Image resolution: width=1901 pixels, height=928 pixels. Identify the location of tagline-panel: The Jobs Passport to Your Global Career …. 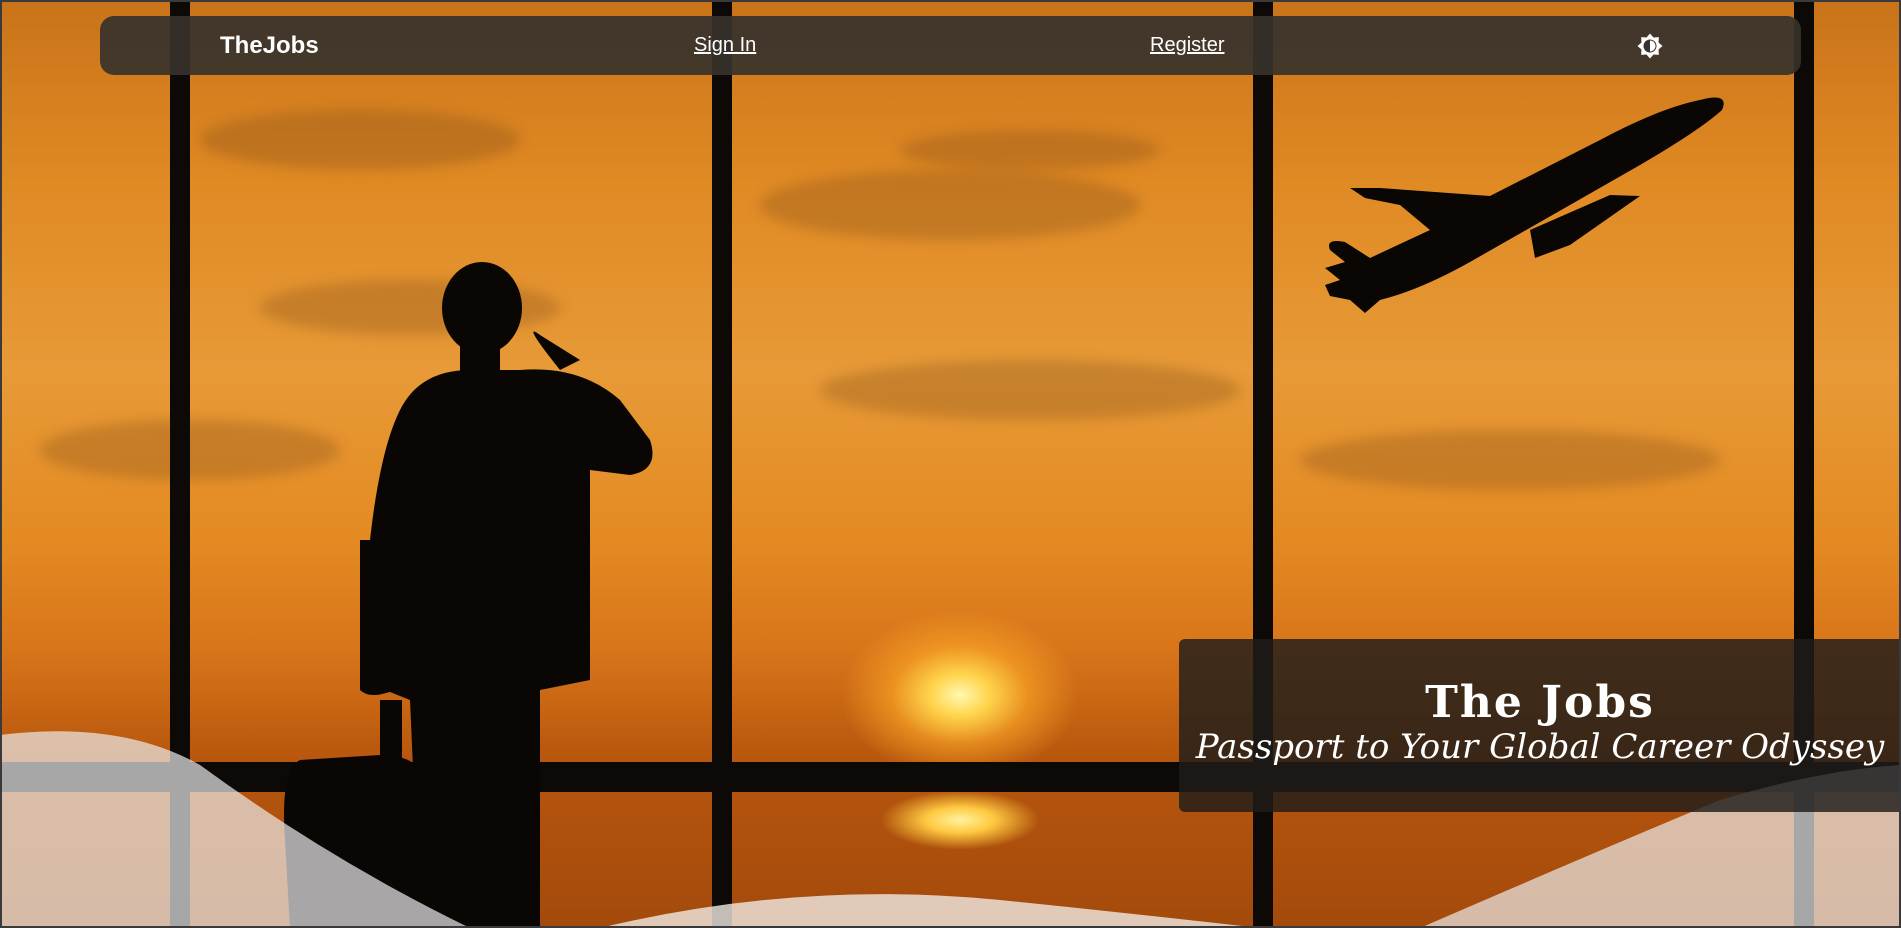
(1540, 725).